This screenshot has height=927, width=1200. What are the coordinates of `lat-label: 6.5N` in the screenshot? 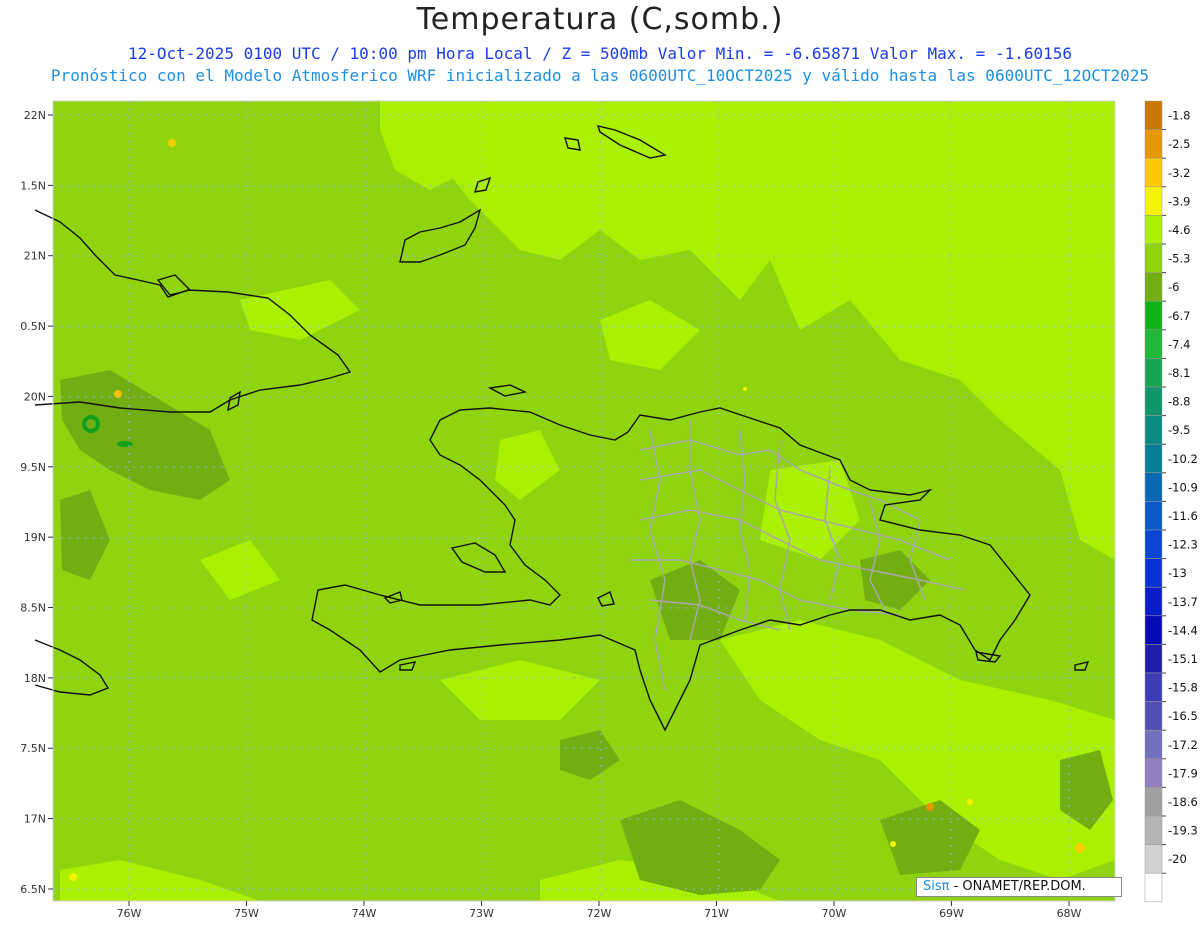 It's located at (33, 889).